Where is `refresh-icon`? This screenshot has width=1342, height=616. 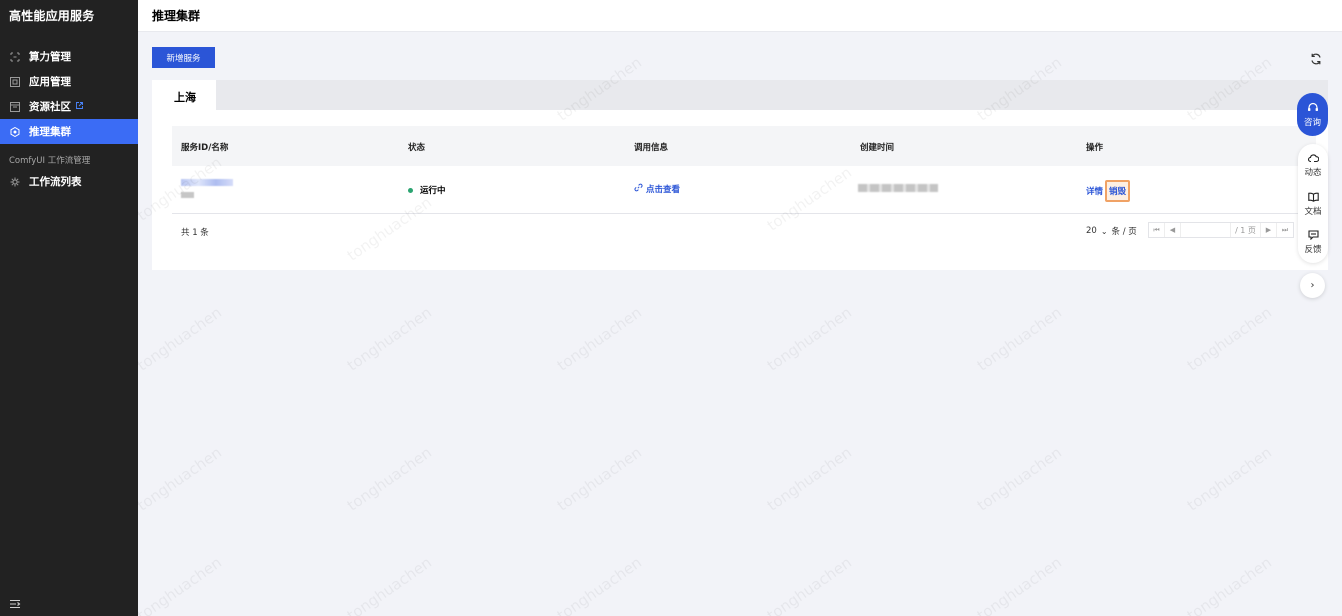 refresh-icon is located at coordinates (1316, 58).